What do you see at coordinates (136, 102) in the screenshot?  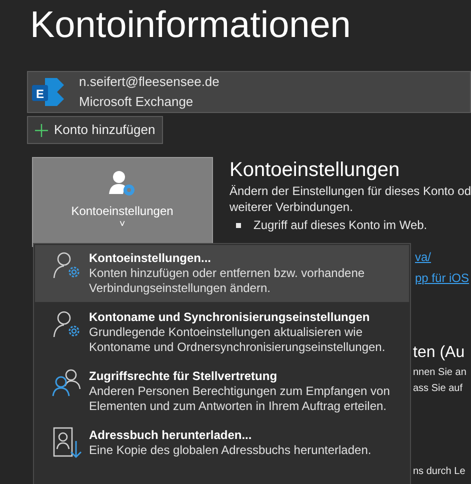 I see `account-type: Microsoft Exchange` at bounding box center [136, 102].